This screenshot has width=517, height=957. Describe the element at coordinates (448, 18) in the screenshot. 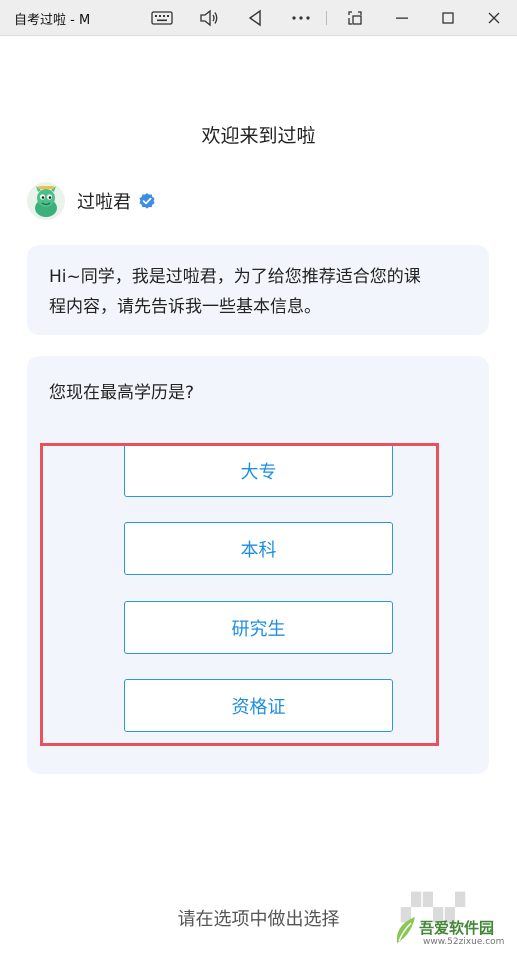

I see `maximize-icon` at that location.